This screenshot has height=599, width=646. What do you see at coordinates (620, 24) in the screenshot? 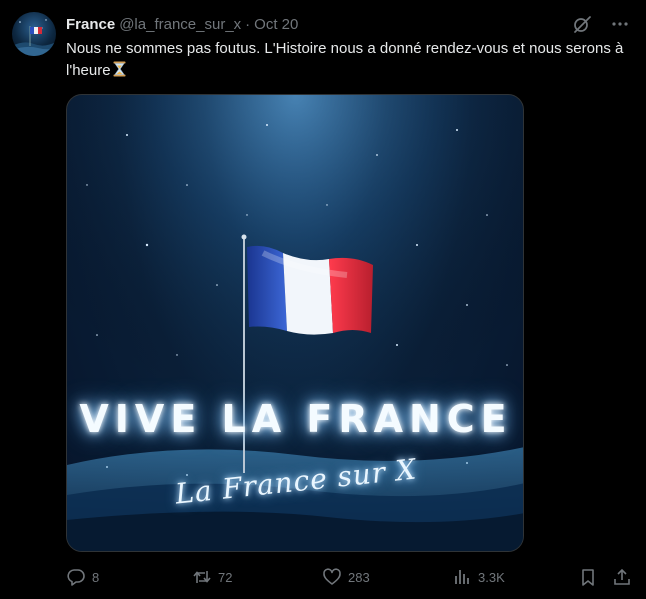
I see `more-icon` at bounding box center [620, 24].